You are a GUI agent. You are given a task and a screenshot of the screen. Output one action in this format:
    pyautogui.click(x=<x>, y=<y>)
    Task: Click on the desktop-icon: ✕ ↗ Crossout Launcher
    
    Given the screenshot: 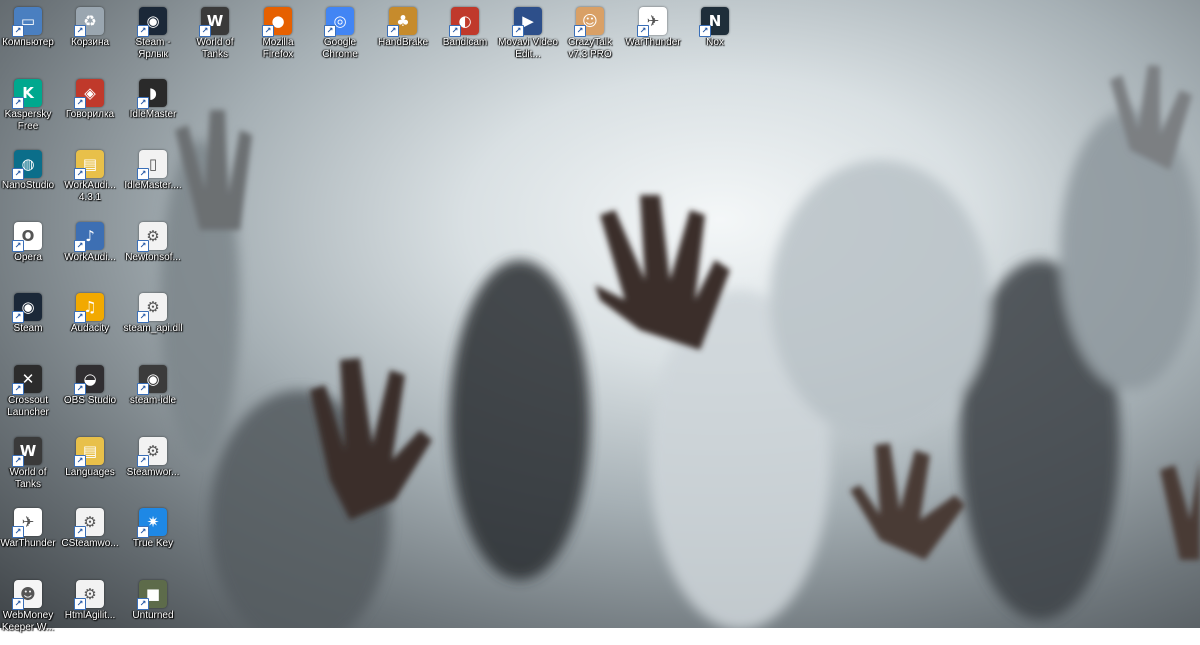 What is the action you would take?
    pyautogui.click(x=29, y=395)
    